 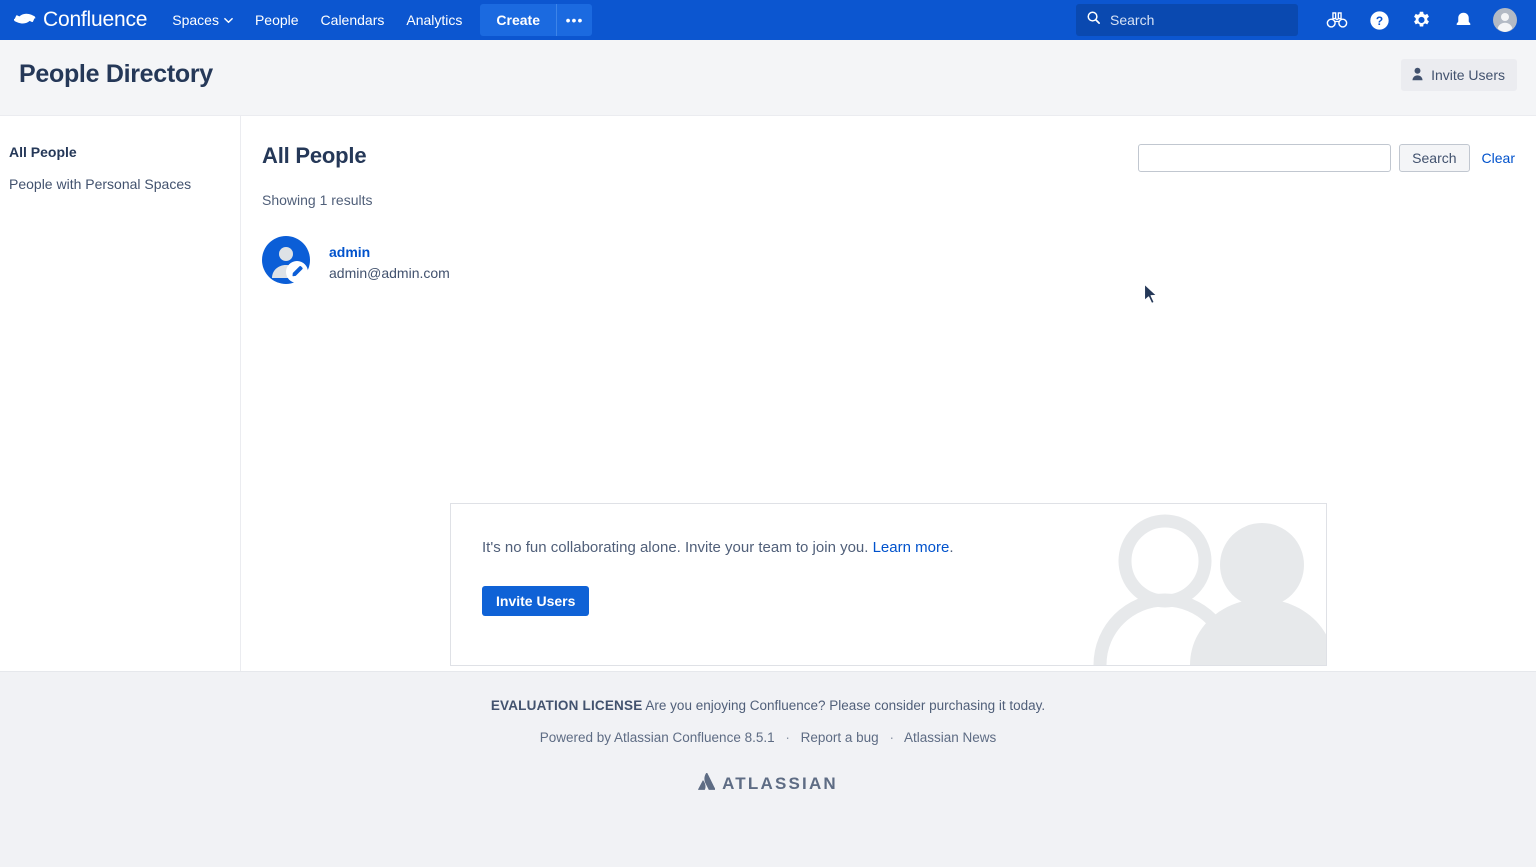 I want to click on global-search-input, so click(x=1195, y=20).